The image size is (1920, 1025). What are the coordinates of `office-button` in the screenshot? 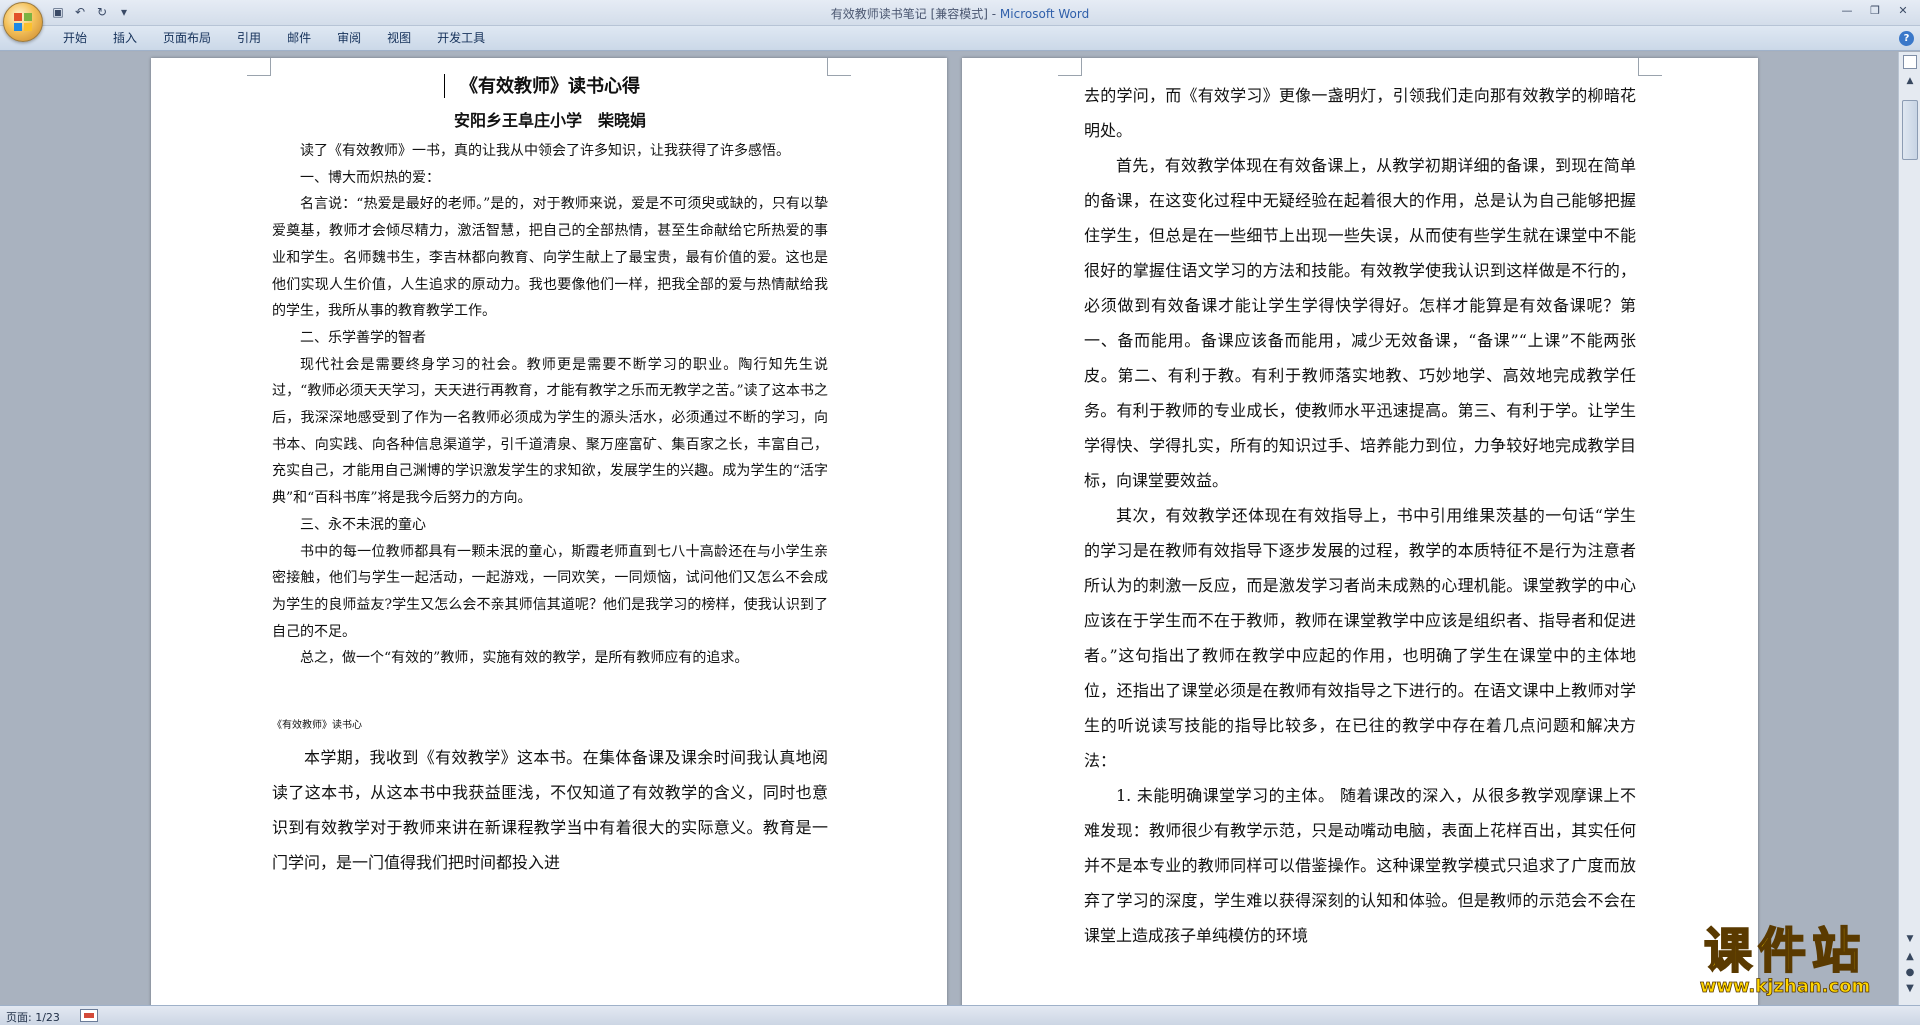 It's located at (23, 22).